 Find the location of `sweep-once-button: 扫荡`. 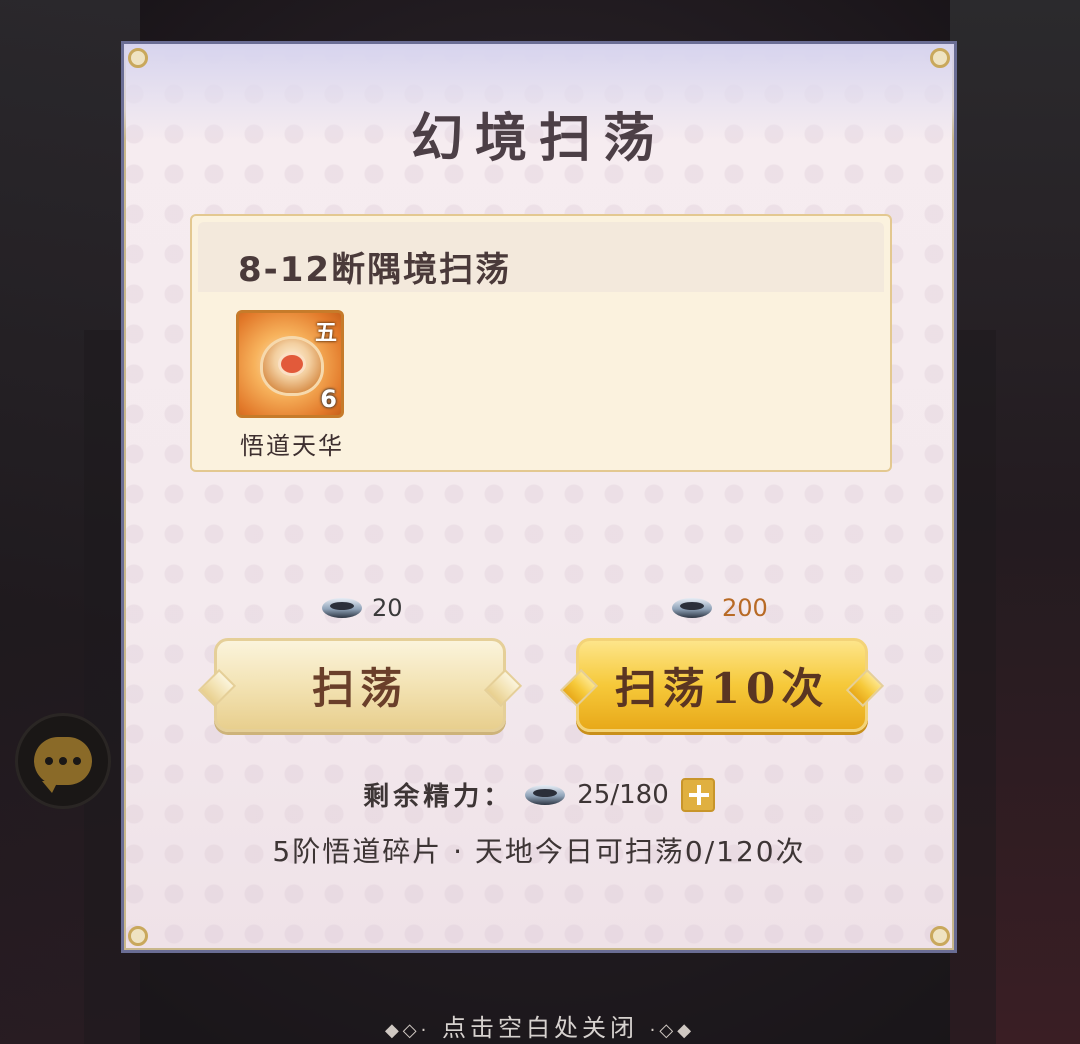

sweep-once-button: 扫荡 is located at coordinates (360, 685).